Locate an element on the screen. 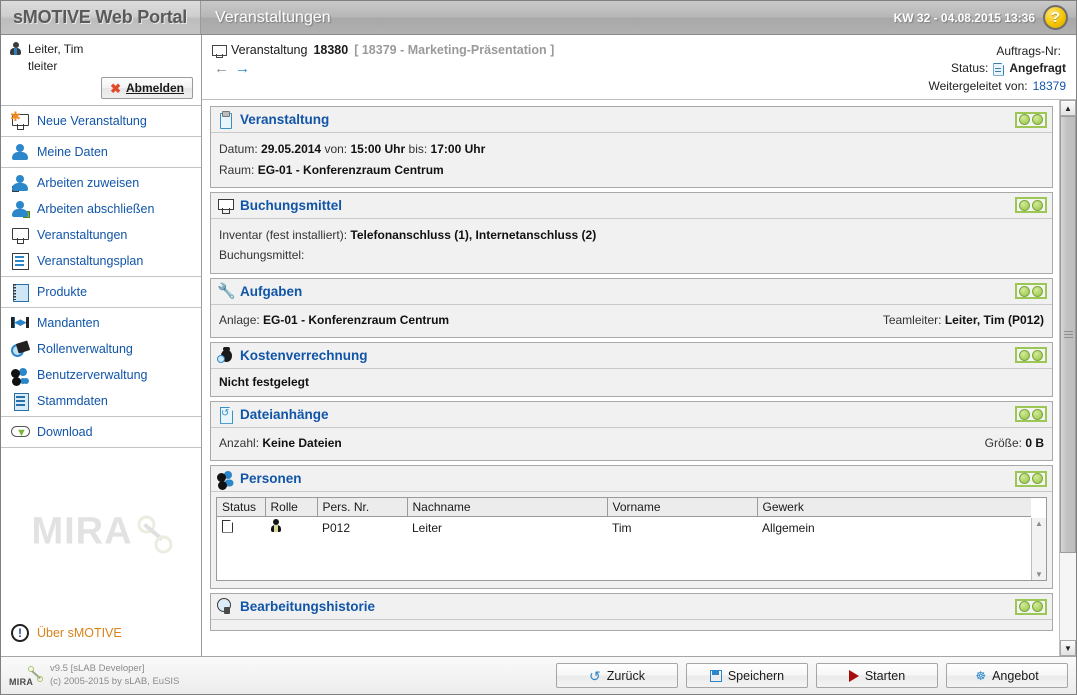 The width and height of the screenshot is (1077, 695). column-header-vorname: Vorname is located at coordinates (682, 508).